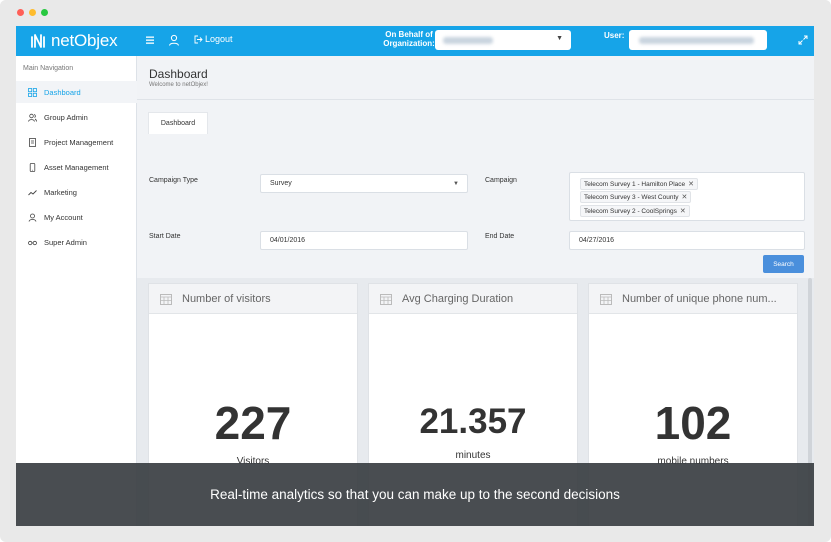 This screenshot has height=542, width=831. What do you see at coordinates (63, 217) in the screenshot?
I see `sidebar-item-label: My Account` at bounding box center [63, 217].